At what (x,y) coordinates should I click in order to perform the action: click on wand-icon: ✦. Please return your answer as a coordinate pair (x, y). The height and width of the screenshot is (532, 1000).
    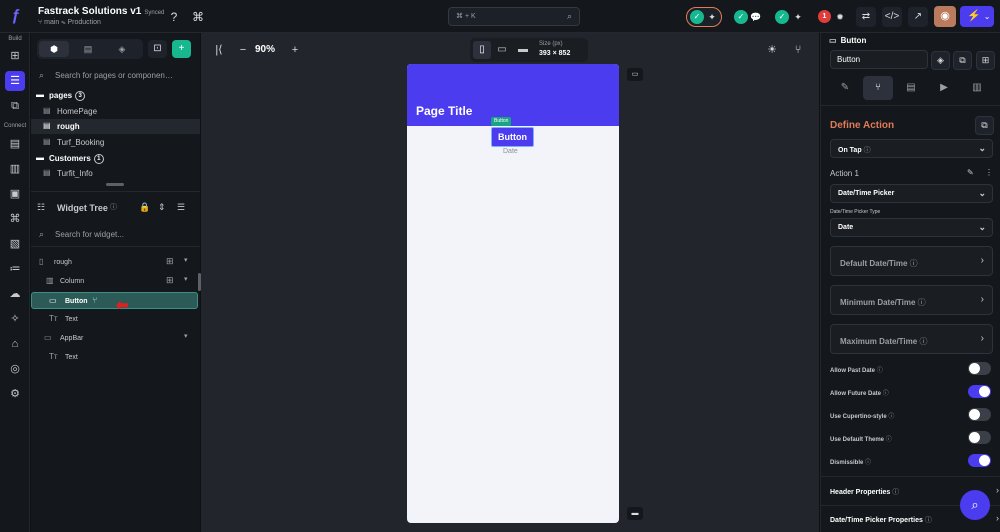
    Looking at the image, I should click on (798, 17).